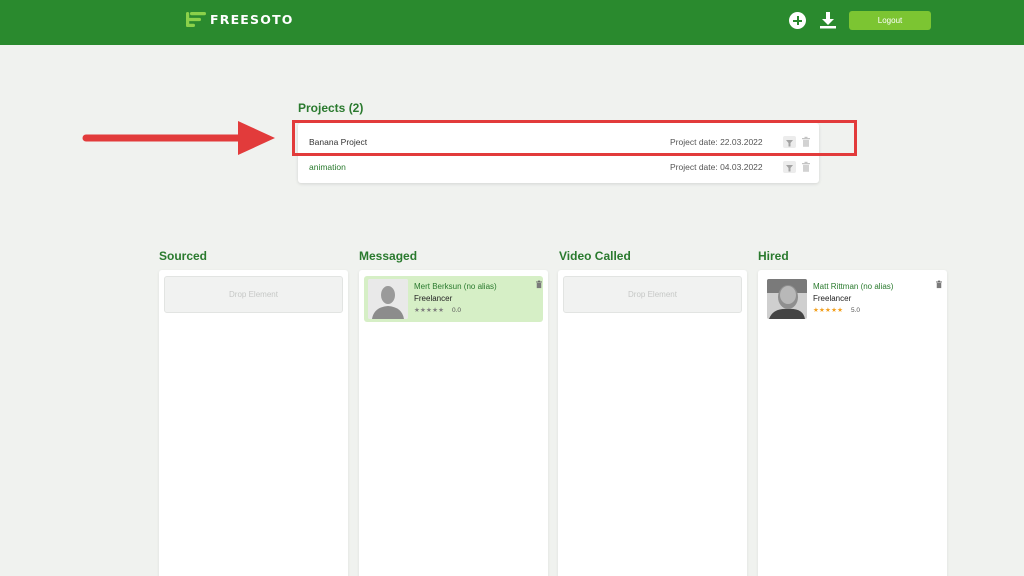 The image size is (1024, 576). Describe the element at coordinates (773, 256) in the screenshot. I see `column-title-hired: Hired` at that location.